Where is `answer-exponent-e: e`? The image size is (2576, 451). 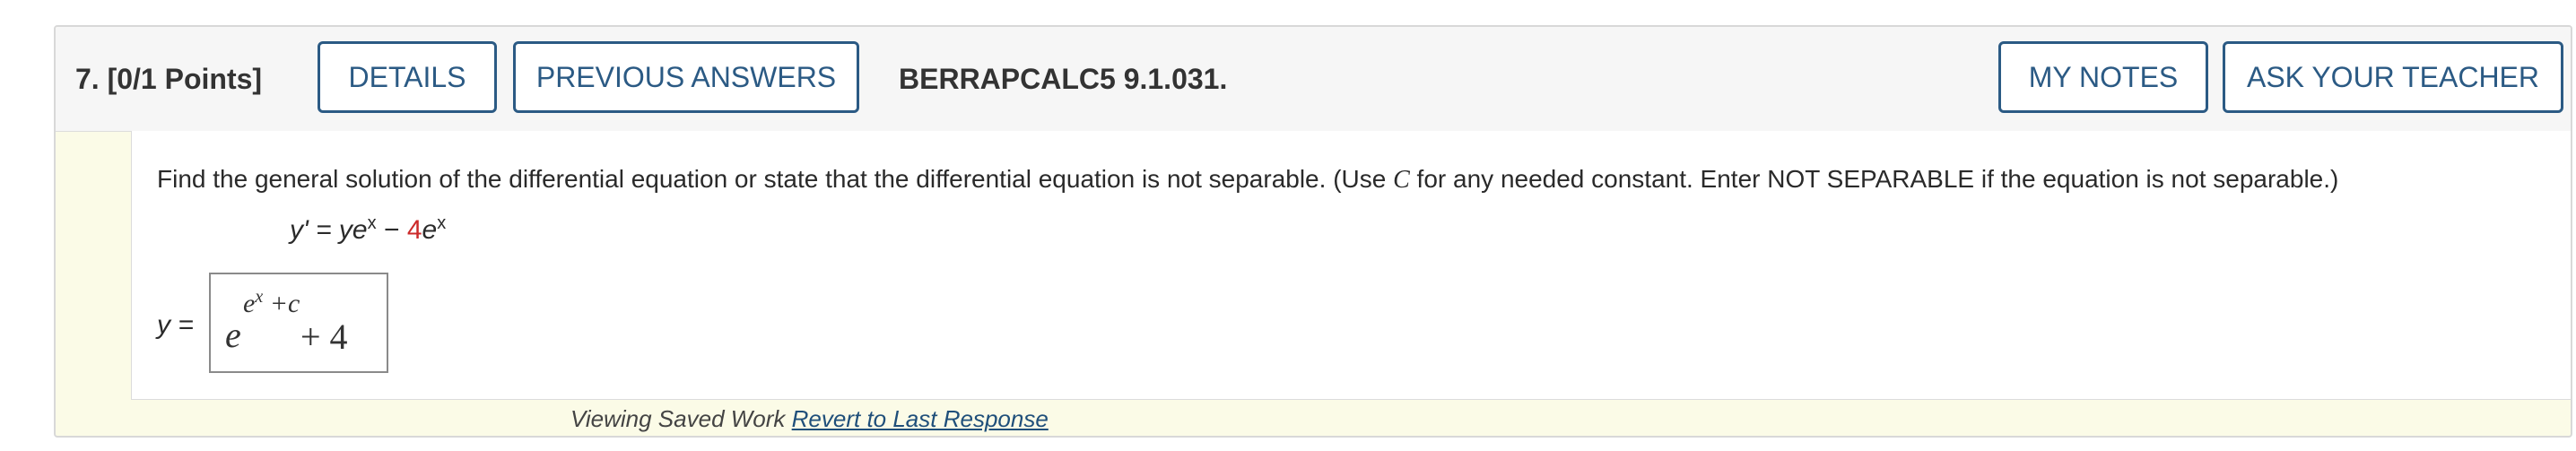 answer-exponent-e: e is located at coordinates (249, 303).